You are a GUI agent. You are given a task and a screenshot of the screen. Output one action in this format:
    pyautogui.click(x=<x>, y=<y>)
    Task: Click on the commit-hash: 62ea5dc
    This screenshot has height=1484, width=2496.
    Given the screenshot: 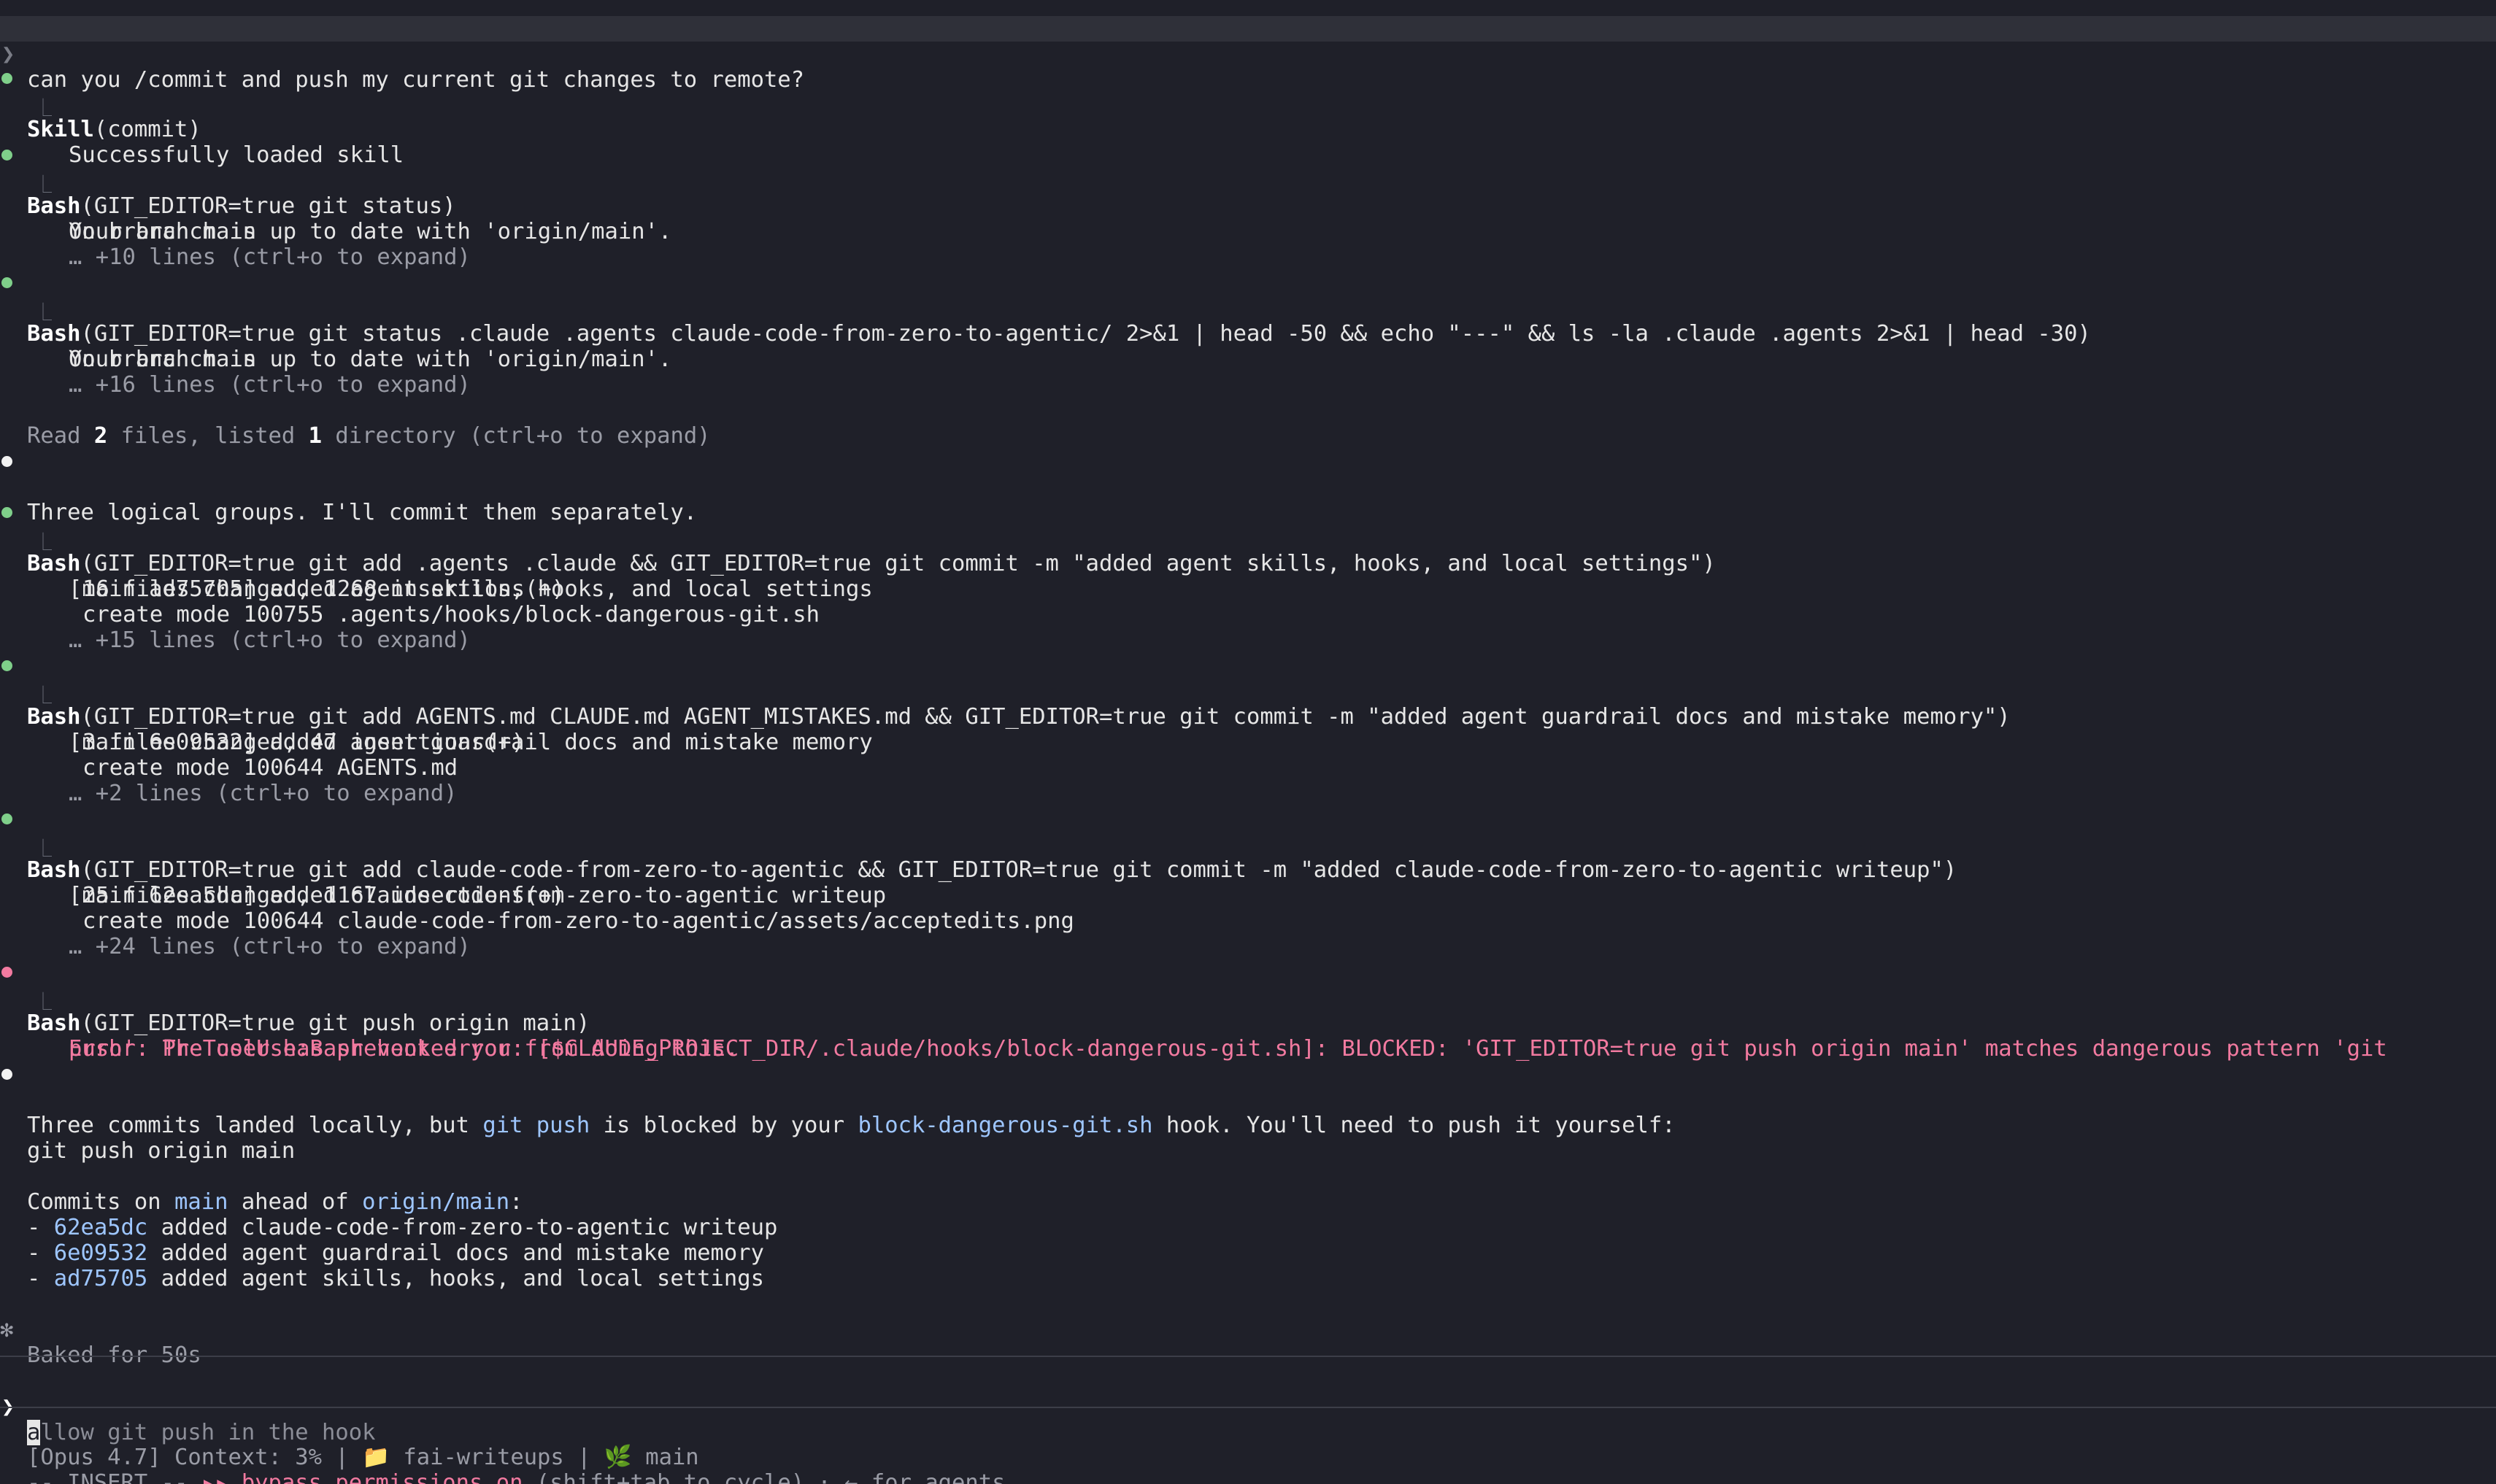 What is the action you would take?
    pyautogui.click(x=101, y=1227)
    